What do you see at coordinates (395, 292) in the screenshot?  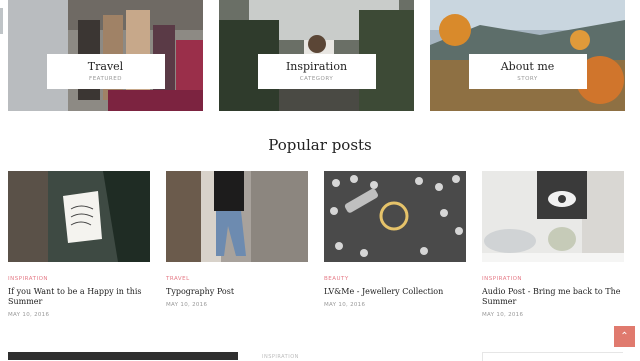 I see `post-title: LV&Me - Jewellery Collection` at bounding box center [395, 292].